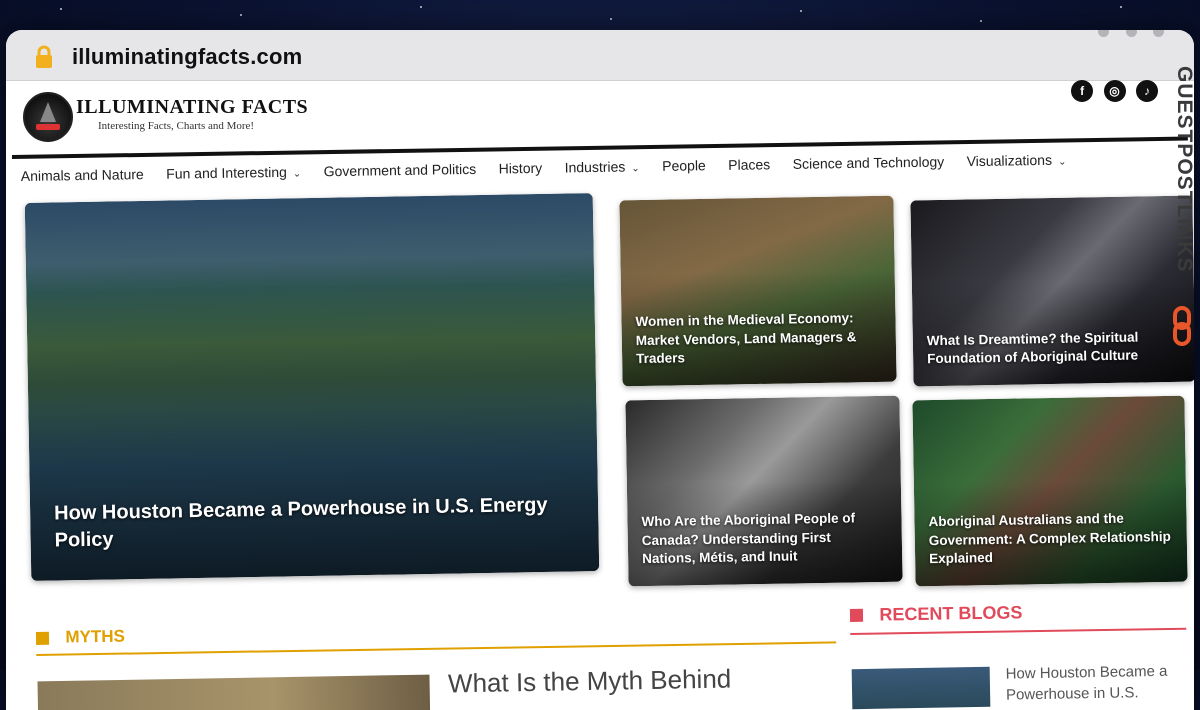 The height and width of the screenshot is (710, 1200). Describe the element at coordinates (1082, 91) in the screenshot. I see `facebook-icon: f` at that location.